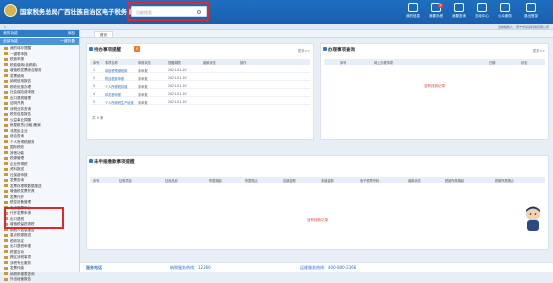 Image resolution: width=553 pixels, height=283 pixels. Describe the element at coordinates (325, 49) in the screenshot. I see `checkbox-icon` at that location.